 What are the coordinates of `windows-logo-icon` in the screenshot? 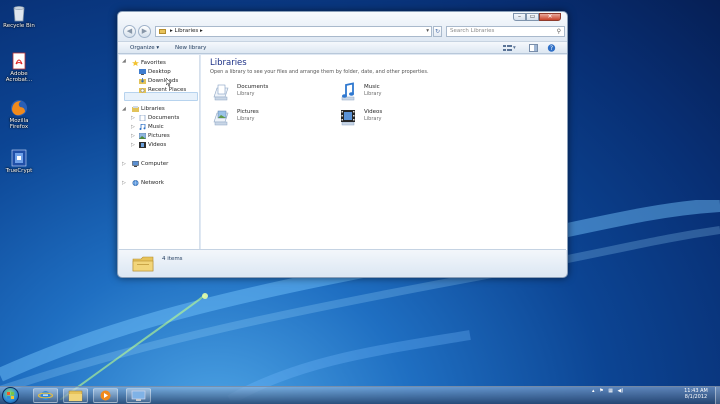 It's located at (10, 395).